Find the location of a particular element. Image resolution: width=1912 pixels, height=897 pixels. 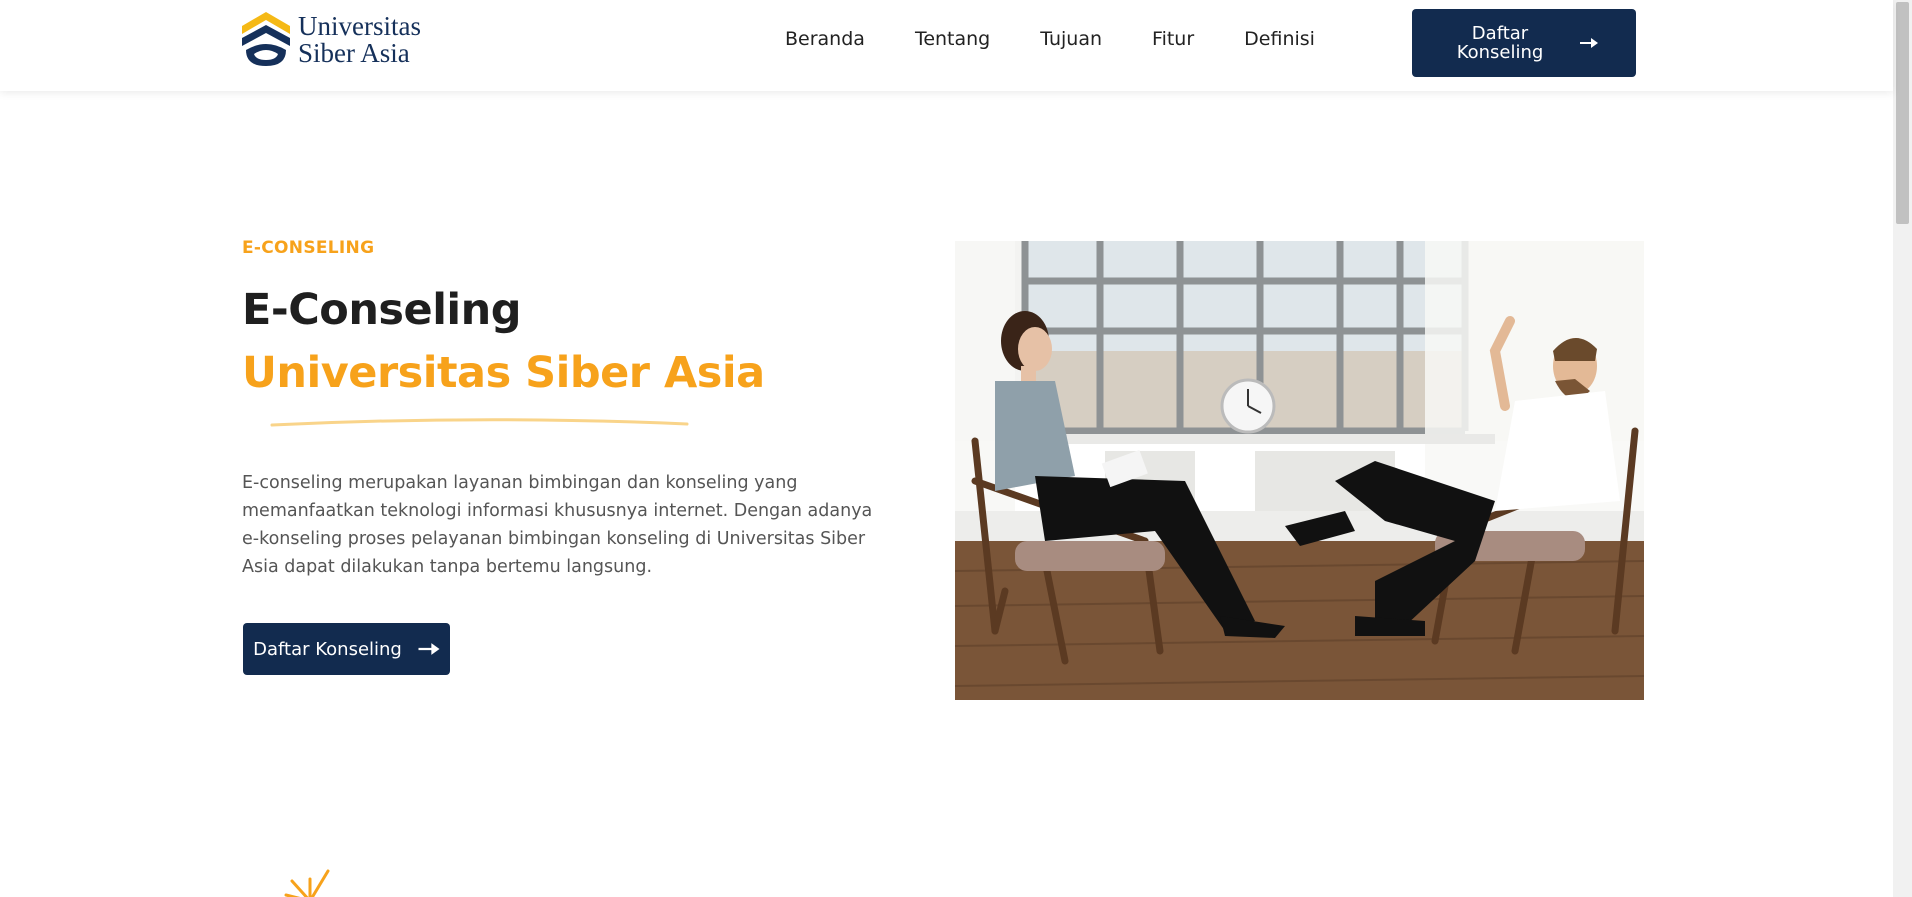

nav-fitur: Fitur is located at coordinates (1173, 39).